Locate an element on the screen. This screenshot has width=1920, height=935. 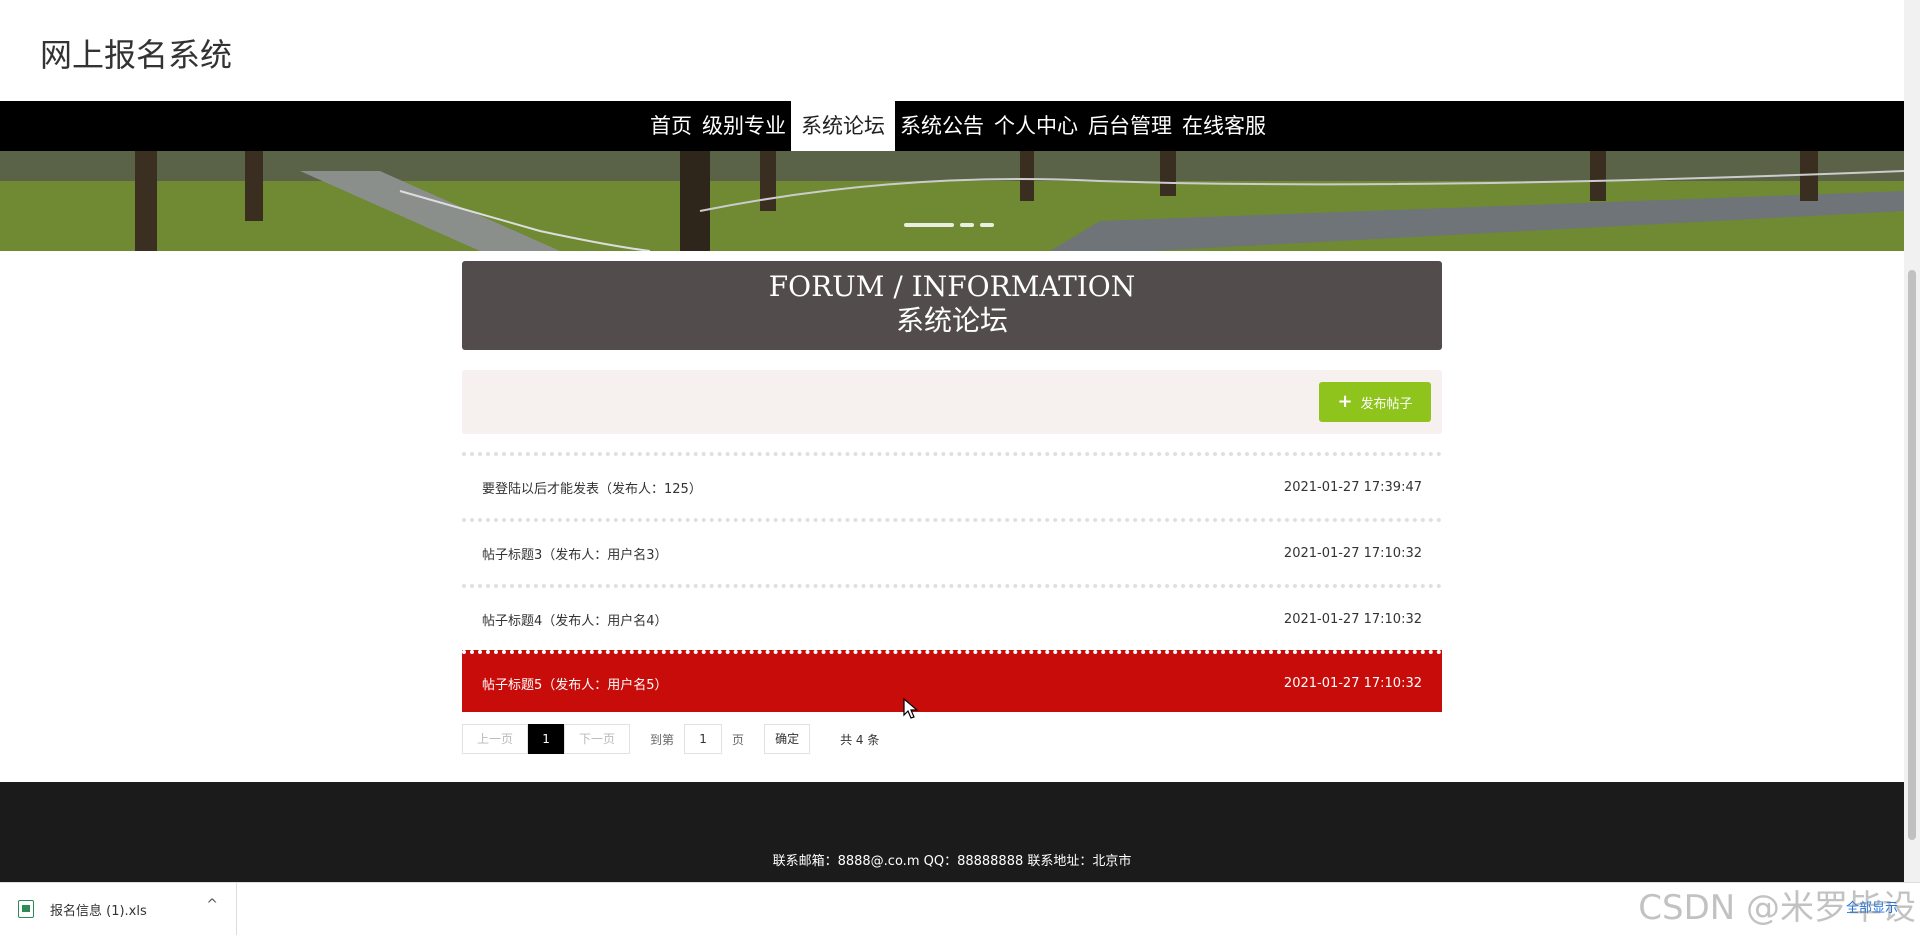
list-item: 帖子标题4（发布人：用户名4） 2021-01-27 17:10:32 is located at coordinates (952, 617).